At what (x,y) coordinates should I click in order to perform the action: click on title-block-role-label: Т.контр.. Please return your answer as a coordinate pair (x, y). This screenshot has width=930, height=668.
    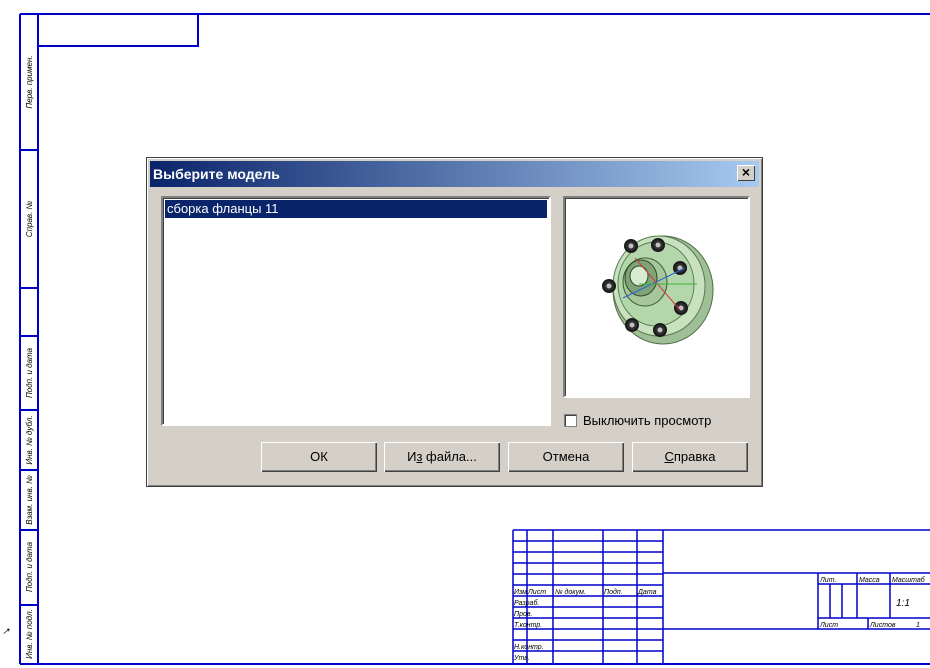
    Looking at the image, I should click on (528, 625).